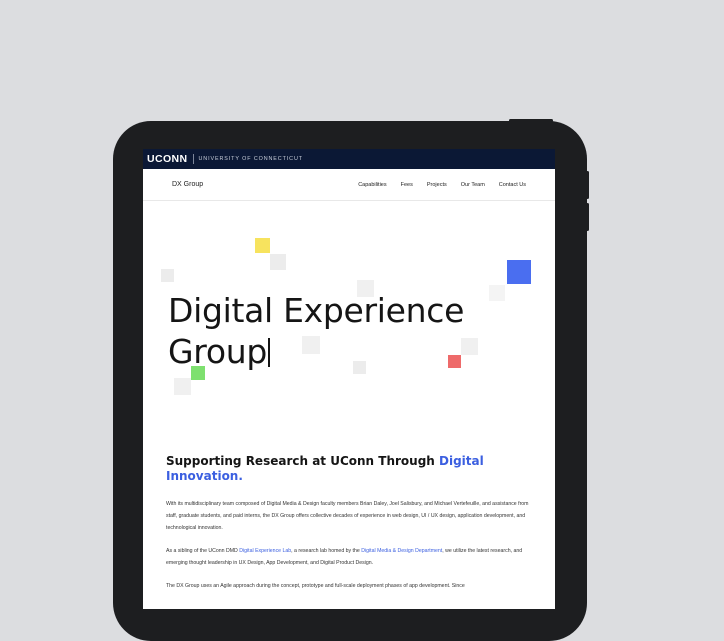  Describe the element at coordinates (262, 245) in the screenshot. I see `decor-square-yellow` at that location.